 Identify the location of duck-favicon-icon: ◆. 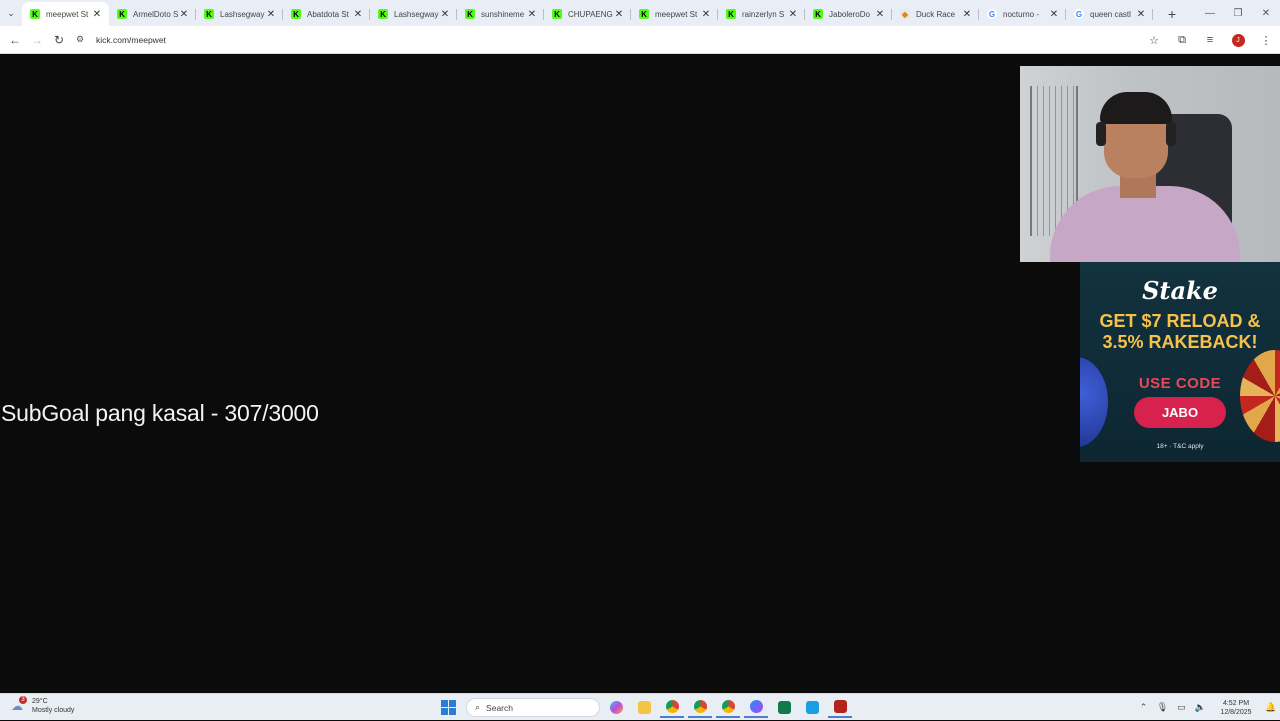
(905, 14).